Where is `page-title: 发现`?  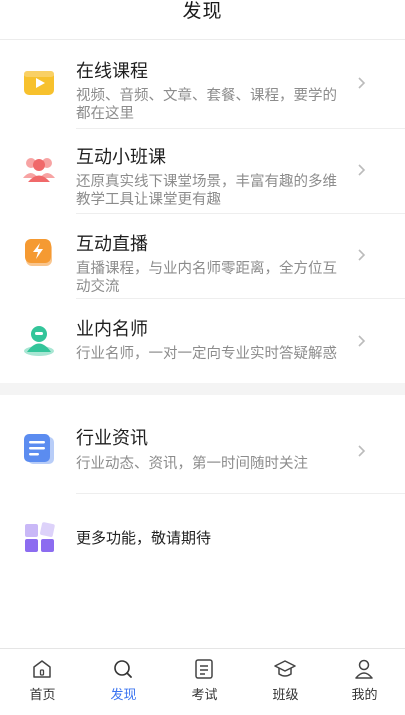 page-title: 发现 is located at coordinates (202, 11).